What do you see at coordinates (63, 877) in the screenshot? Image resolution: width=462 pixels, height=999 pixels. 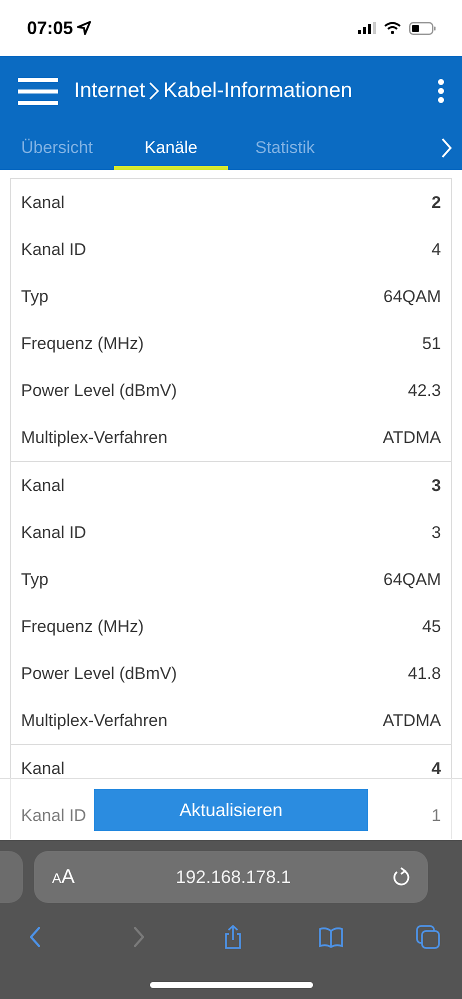 I see `text-size-button: AA` at bounding box center [63, 877].